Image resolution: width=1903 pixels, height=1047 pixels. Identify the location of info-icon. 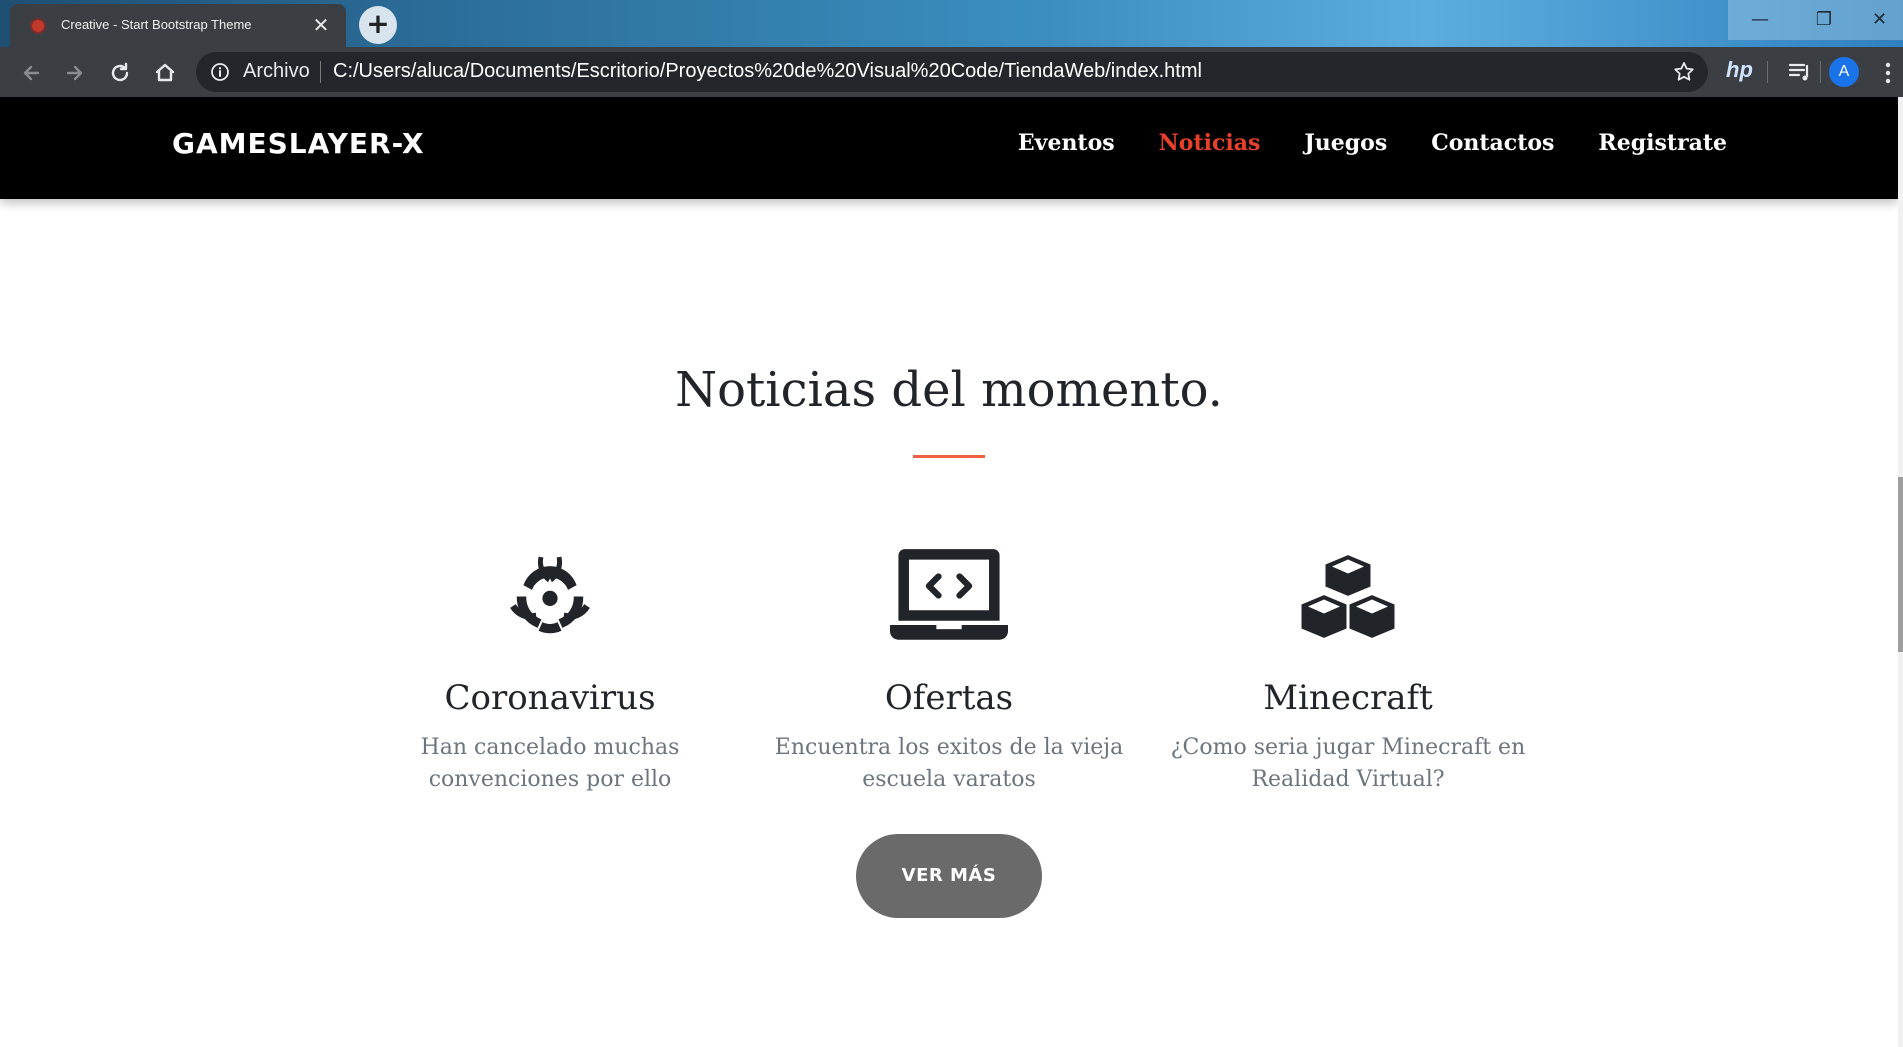
(220, 72).